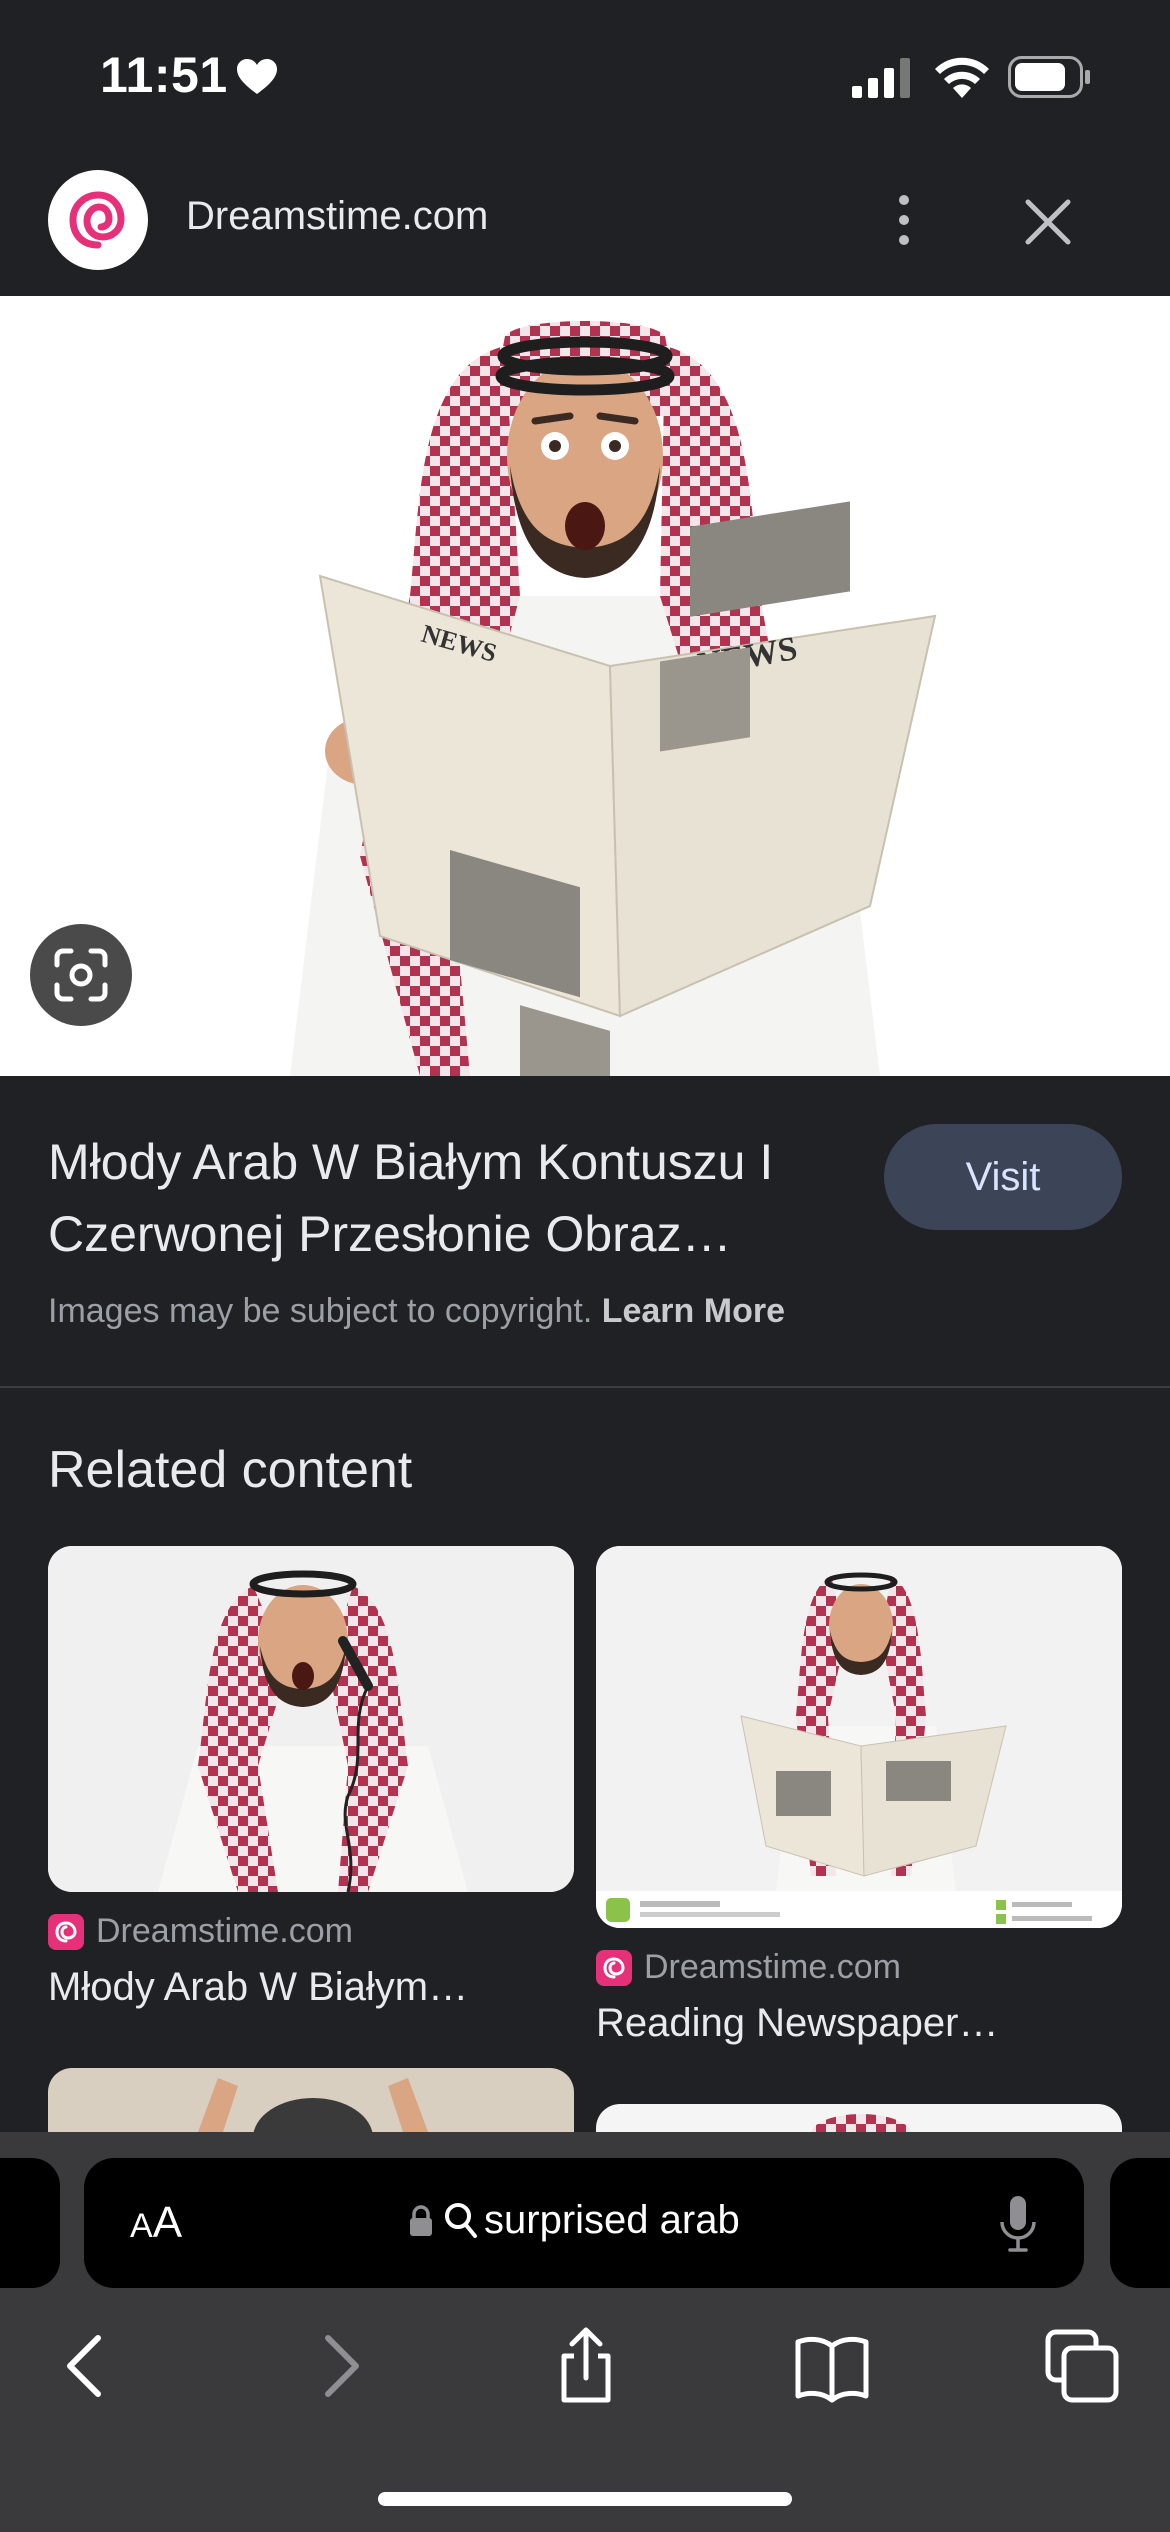 This screenshot has height=2532, width=1170. Describe the element at coordinates (1003, 1177) in the screenshot. I see `visit-button: Visit` at that location.